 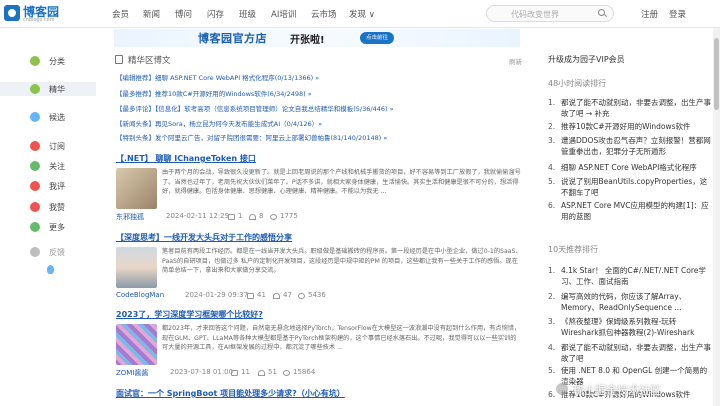 I want to click on logo-icon, so click(x=12, y=13).